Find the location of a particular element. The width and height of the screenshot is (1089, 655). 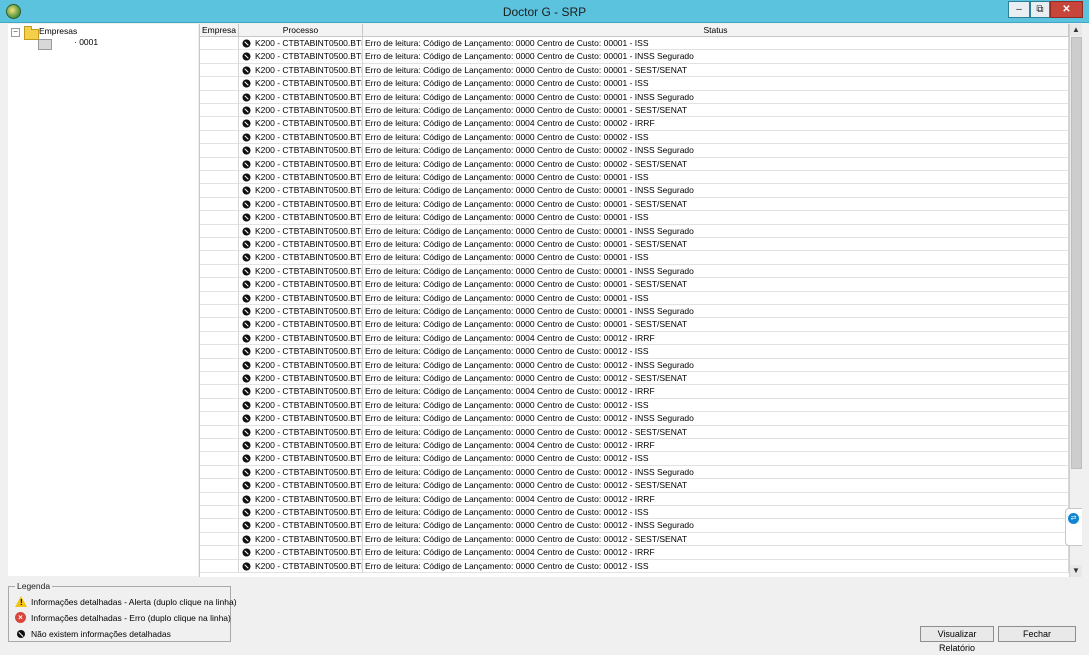

minimize-button: – is located at coordinates (1019, 9).